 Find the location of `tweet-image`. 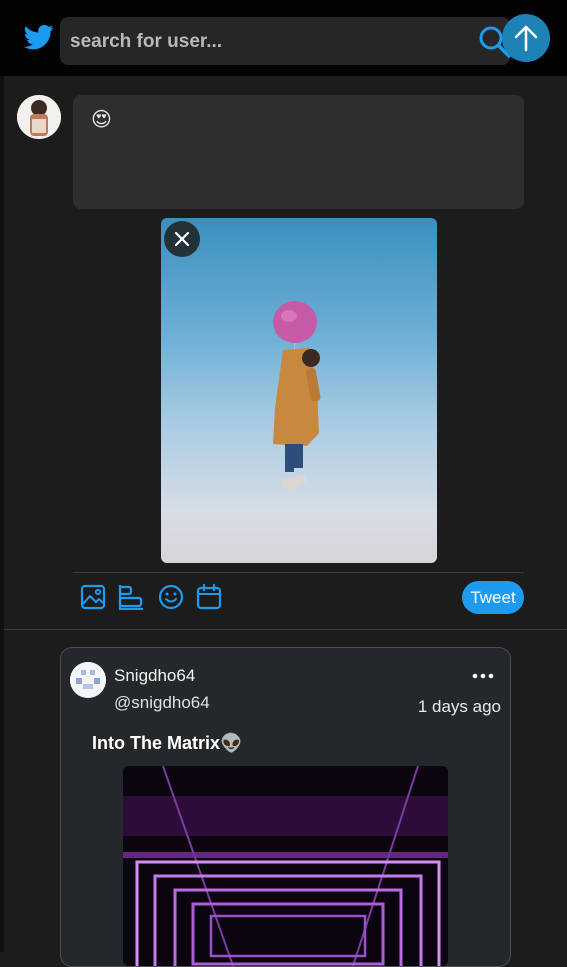

tweet-image is located at coordinates (285, 866).